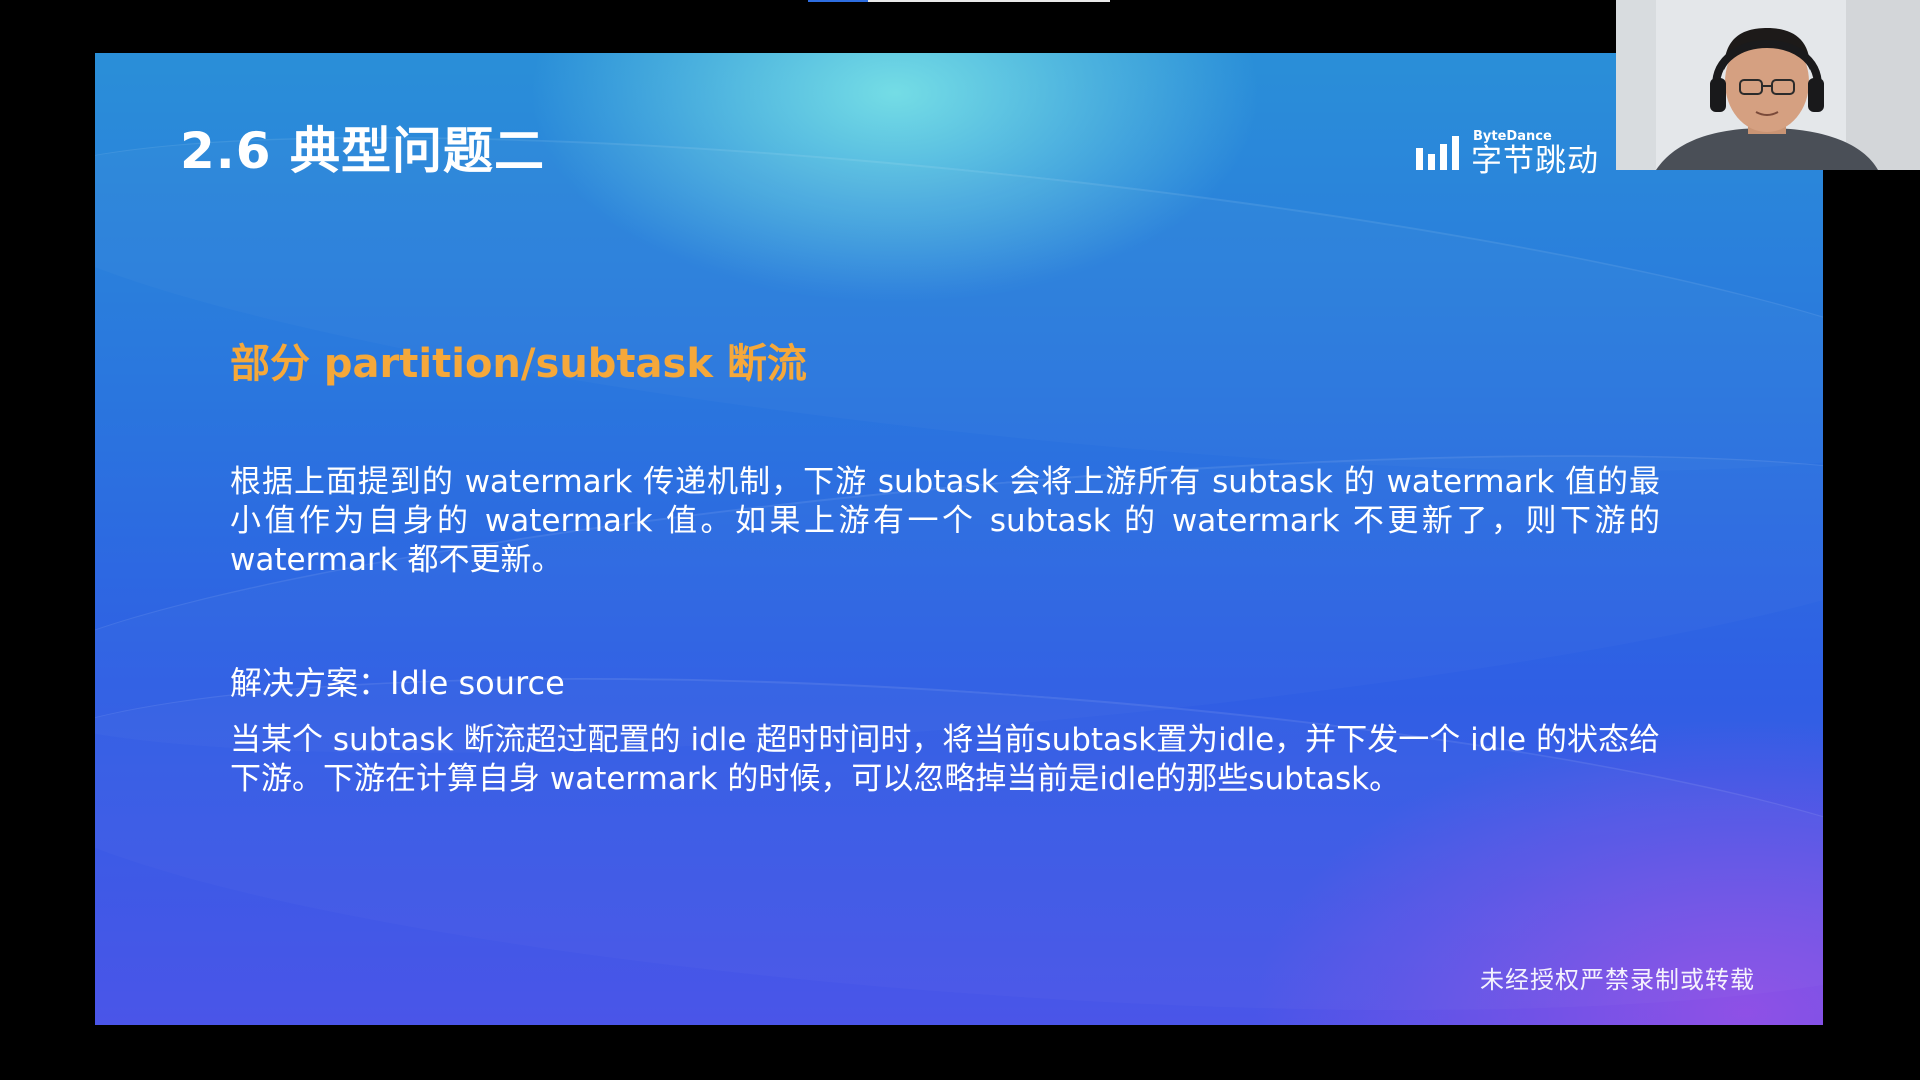 The height and width of the screenshot is (1080, 1920). I want to click on webcam-video-feed, so click(1768, 85).